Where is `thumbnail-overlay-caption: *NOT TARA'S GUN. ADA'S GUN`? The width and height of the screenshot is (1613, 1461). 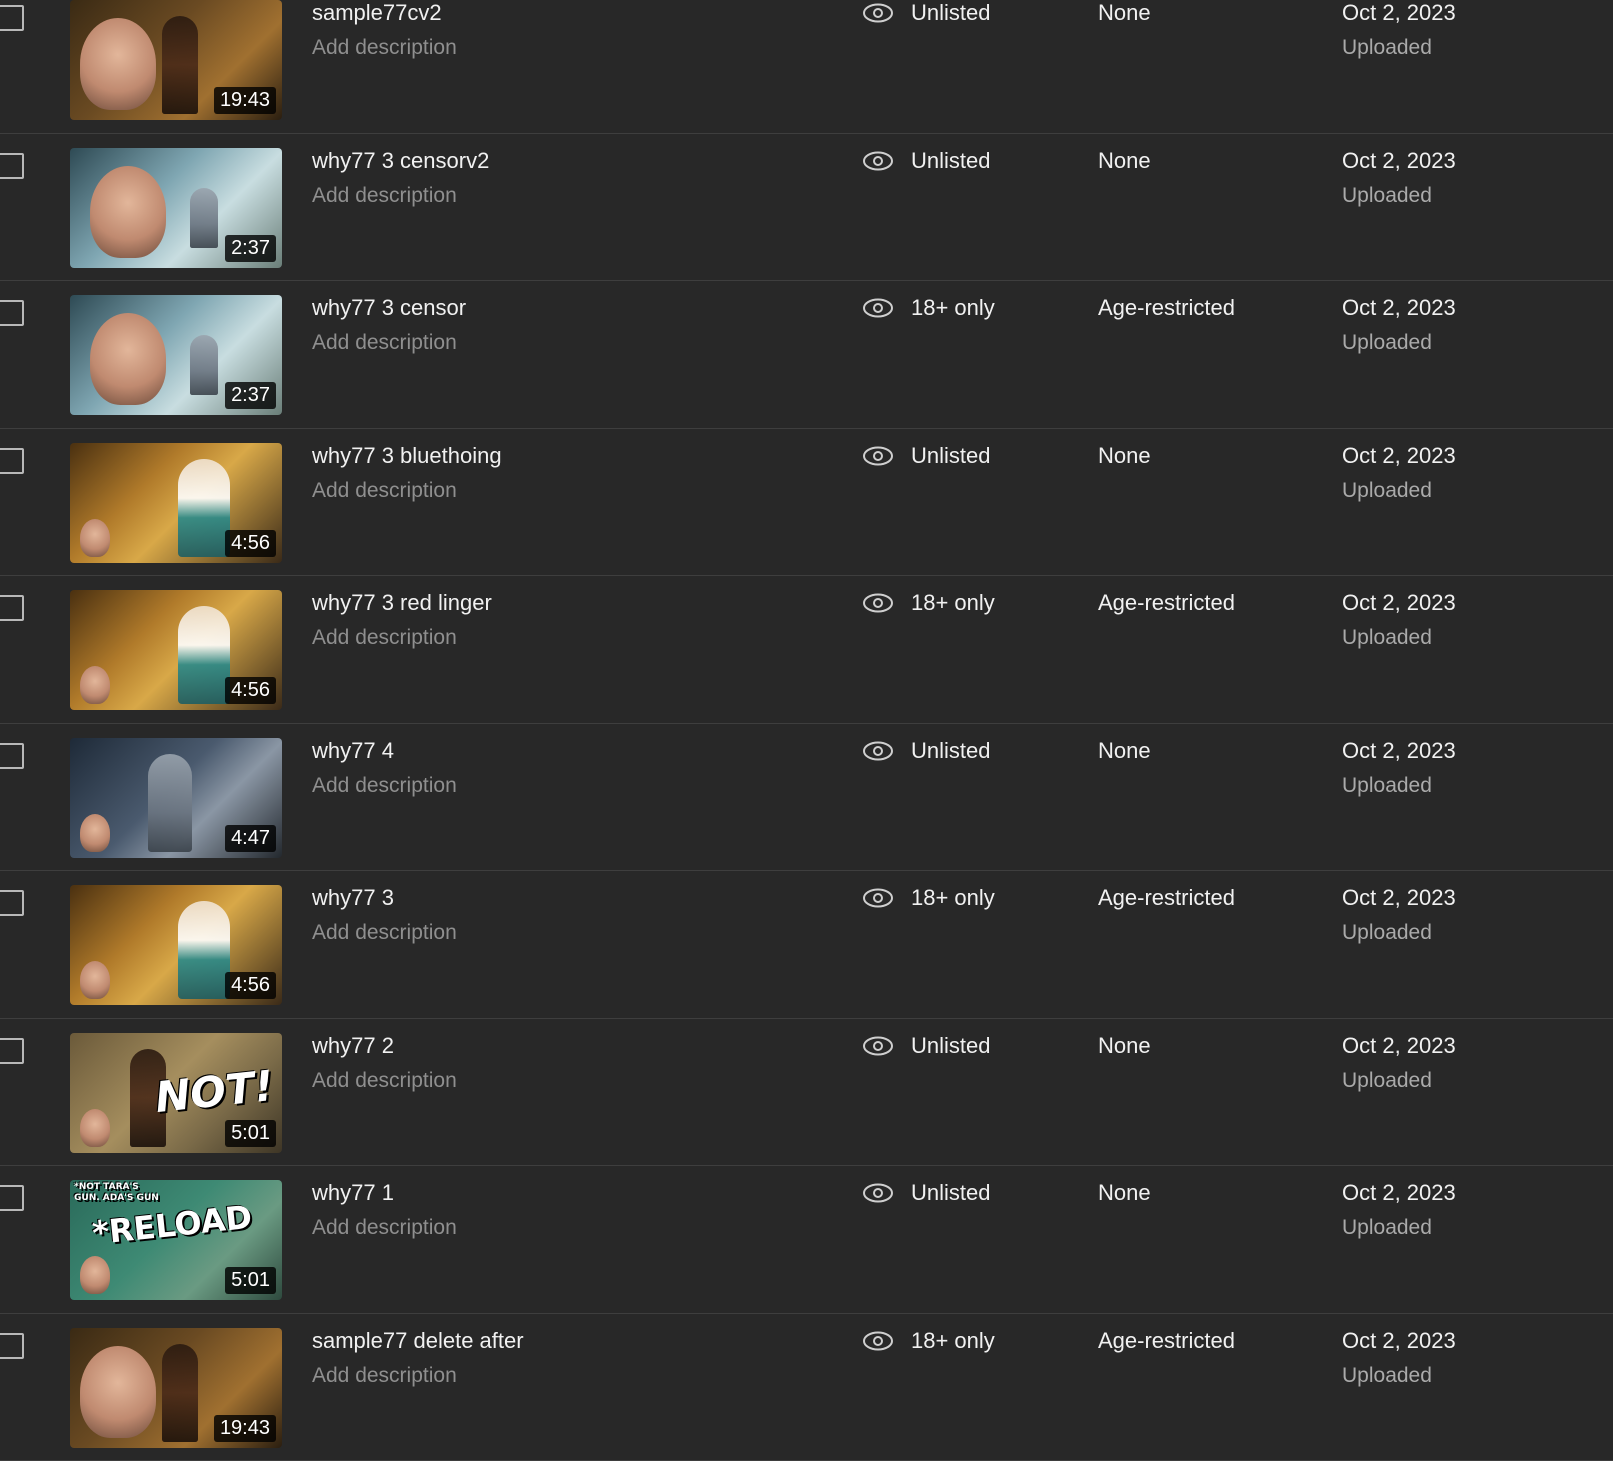 thumbnail-overlay-caption: *NOT TARA'S GUN. ADA'S GUN is located at coordinates (119, 1193).